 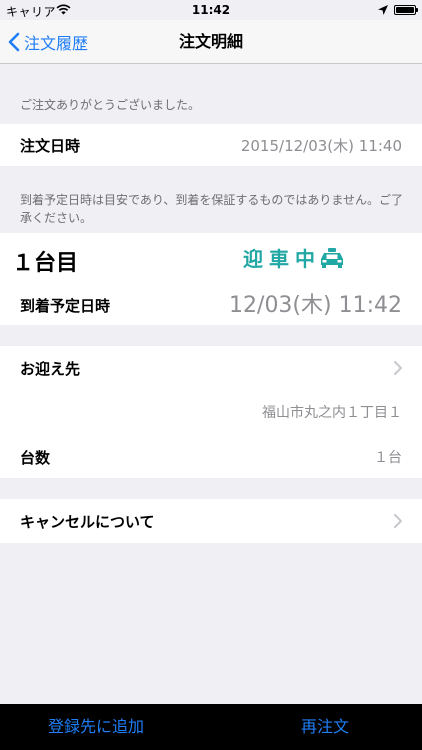 What do you see at coordinates (96, 727) in the screenshot?
I see `add-to-registered-button: 登録先に追加` at bounding box center [96, 727].